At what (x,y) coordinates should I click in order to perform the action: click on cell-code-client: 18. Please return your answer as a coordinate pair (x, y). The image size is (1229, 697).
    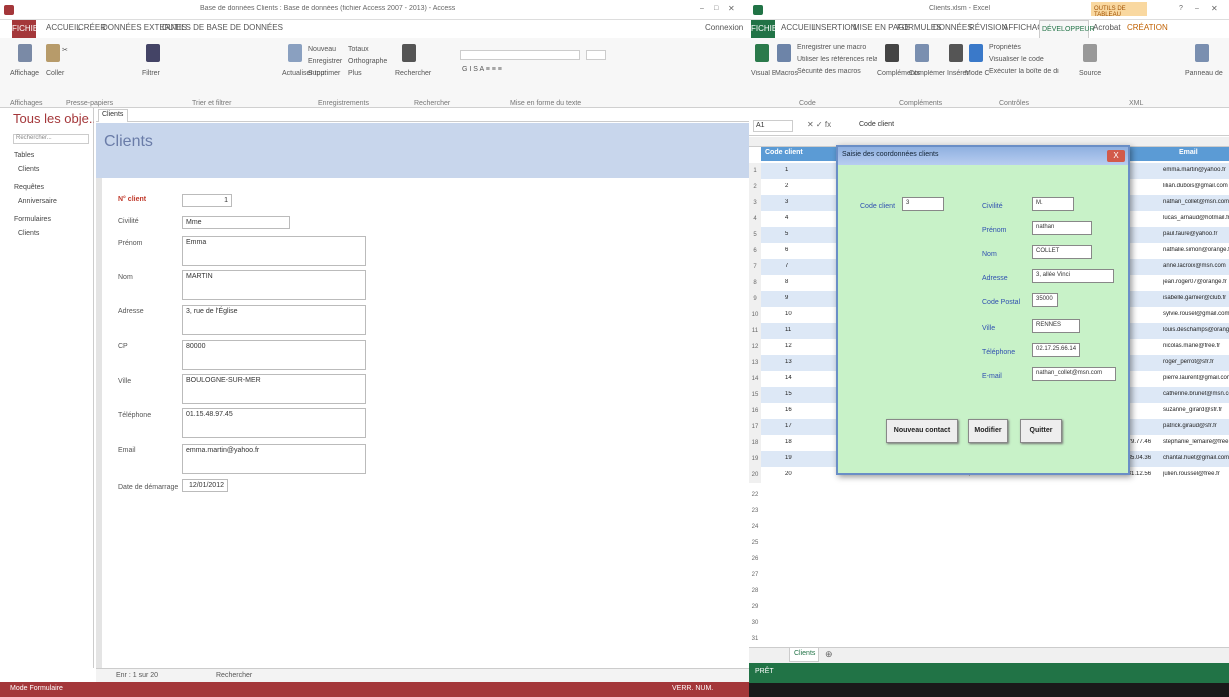
    Looking at the image, I should click on (800, 442).